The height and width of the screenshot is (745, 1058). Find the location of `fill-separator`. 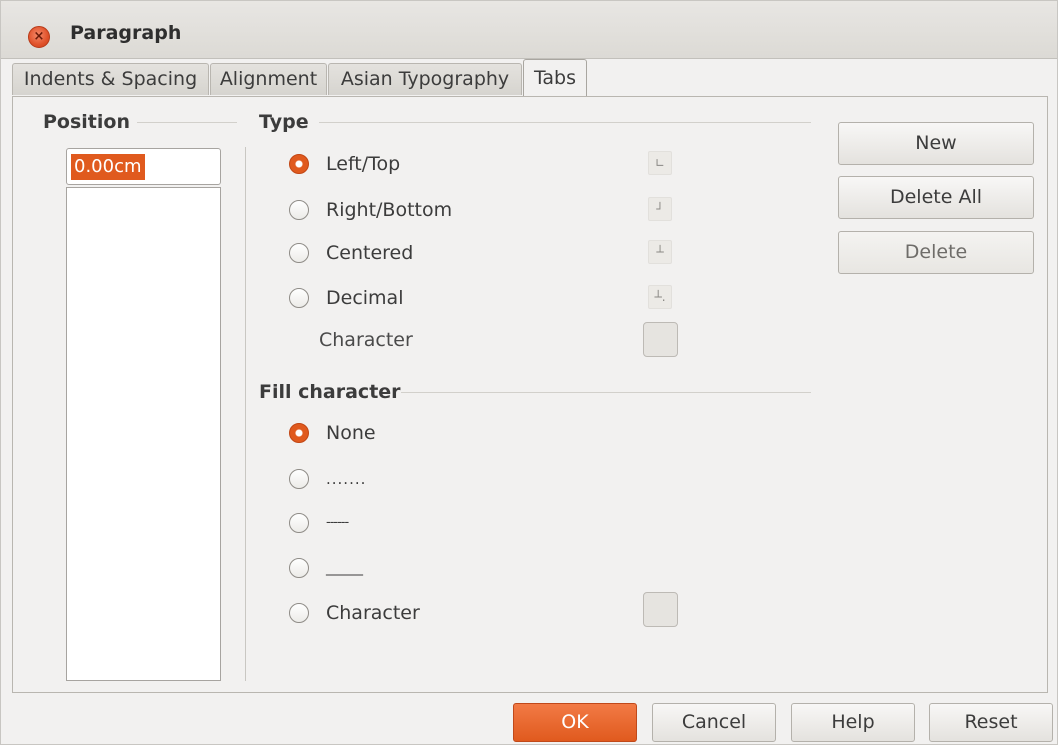

fill-separator is located at coordinates (606, 392).